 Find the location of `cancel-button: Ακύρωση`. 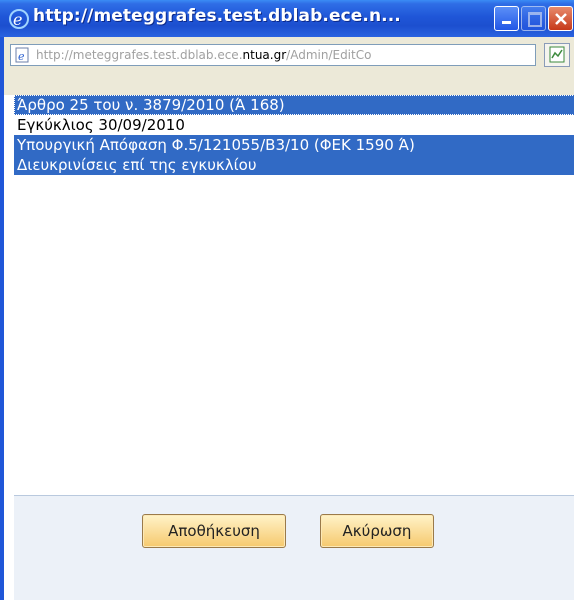

cancel-button: Ακύρωση is located at coordinates (377, 531).